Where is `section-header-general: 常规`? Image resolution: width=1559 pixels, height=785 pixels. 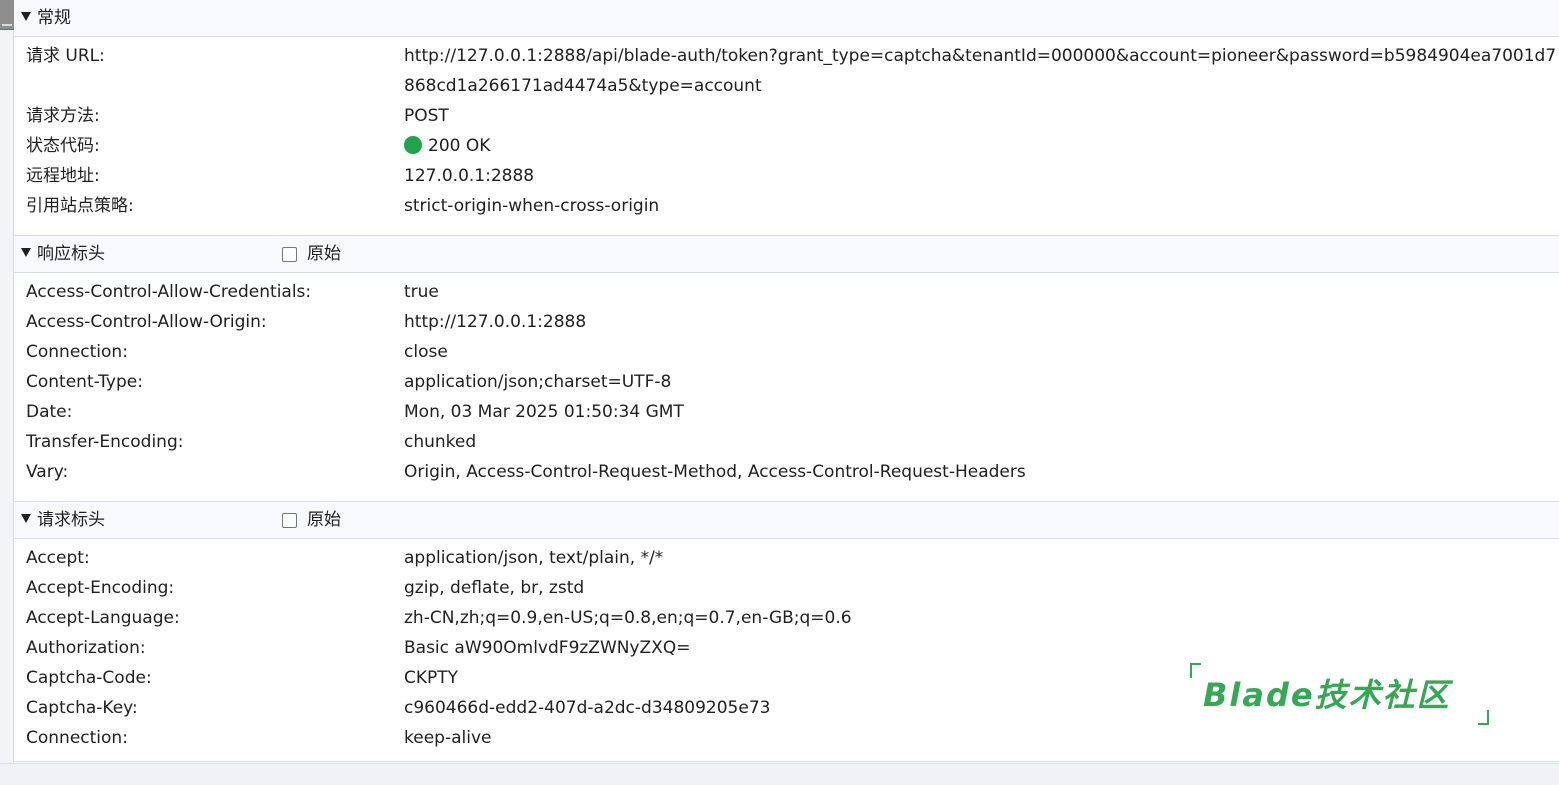
section-header-general: 常规 is located at coordinates (786, 18).